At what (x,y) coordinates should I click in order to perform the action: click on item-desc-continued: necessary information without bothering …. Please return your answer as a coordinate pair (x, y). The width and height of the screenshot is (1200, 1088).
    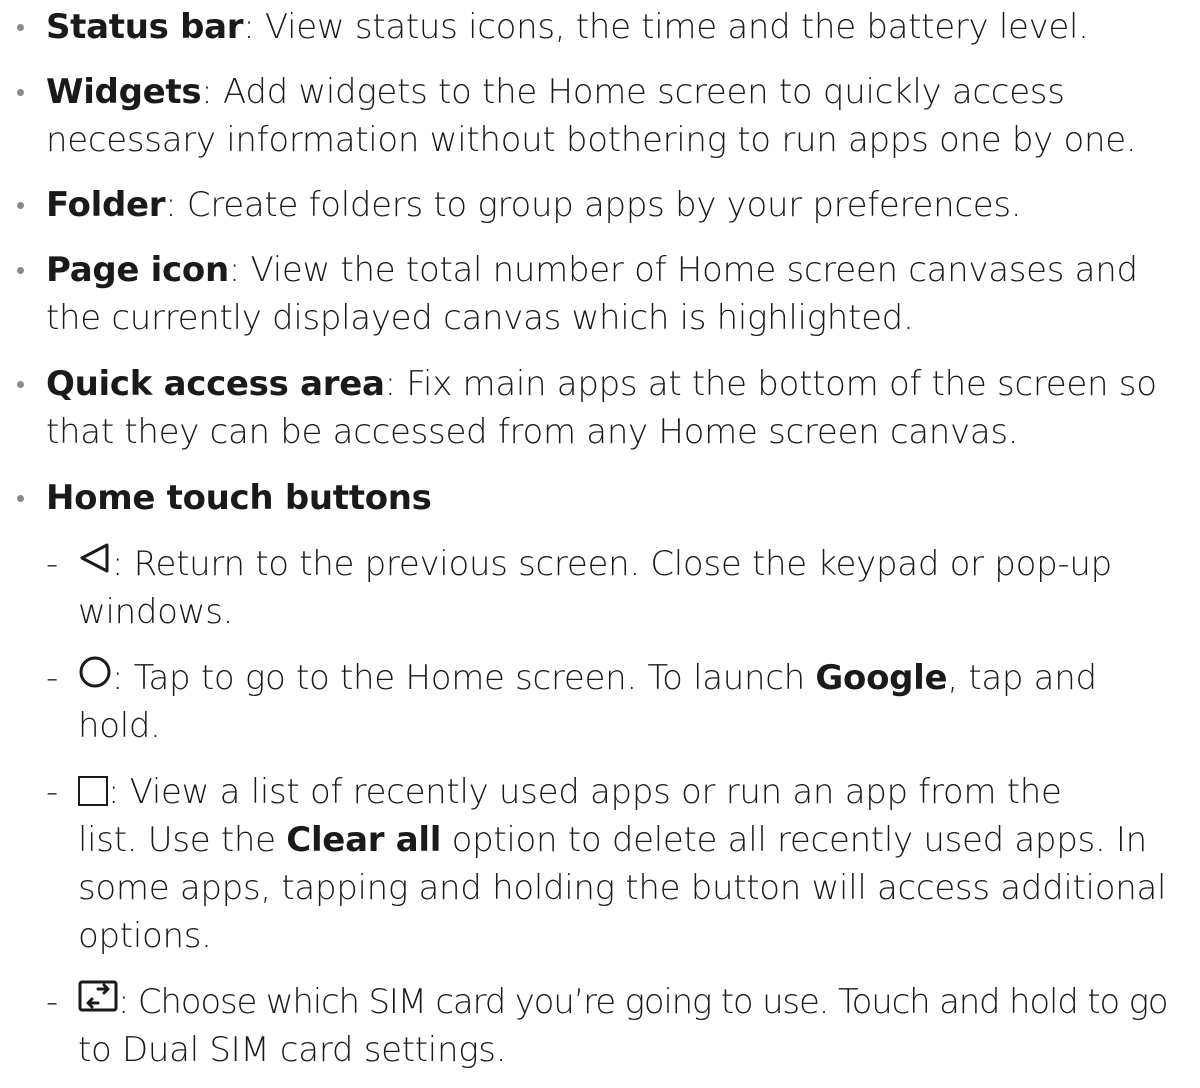
    Looking at the image, I should click on (591, 140).